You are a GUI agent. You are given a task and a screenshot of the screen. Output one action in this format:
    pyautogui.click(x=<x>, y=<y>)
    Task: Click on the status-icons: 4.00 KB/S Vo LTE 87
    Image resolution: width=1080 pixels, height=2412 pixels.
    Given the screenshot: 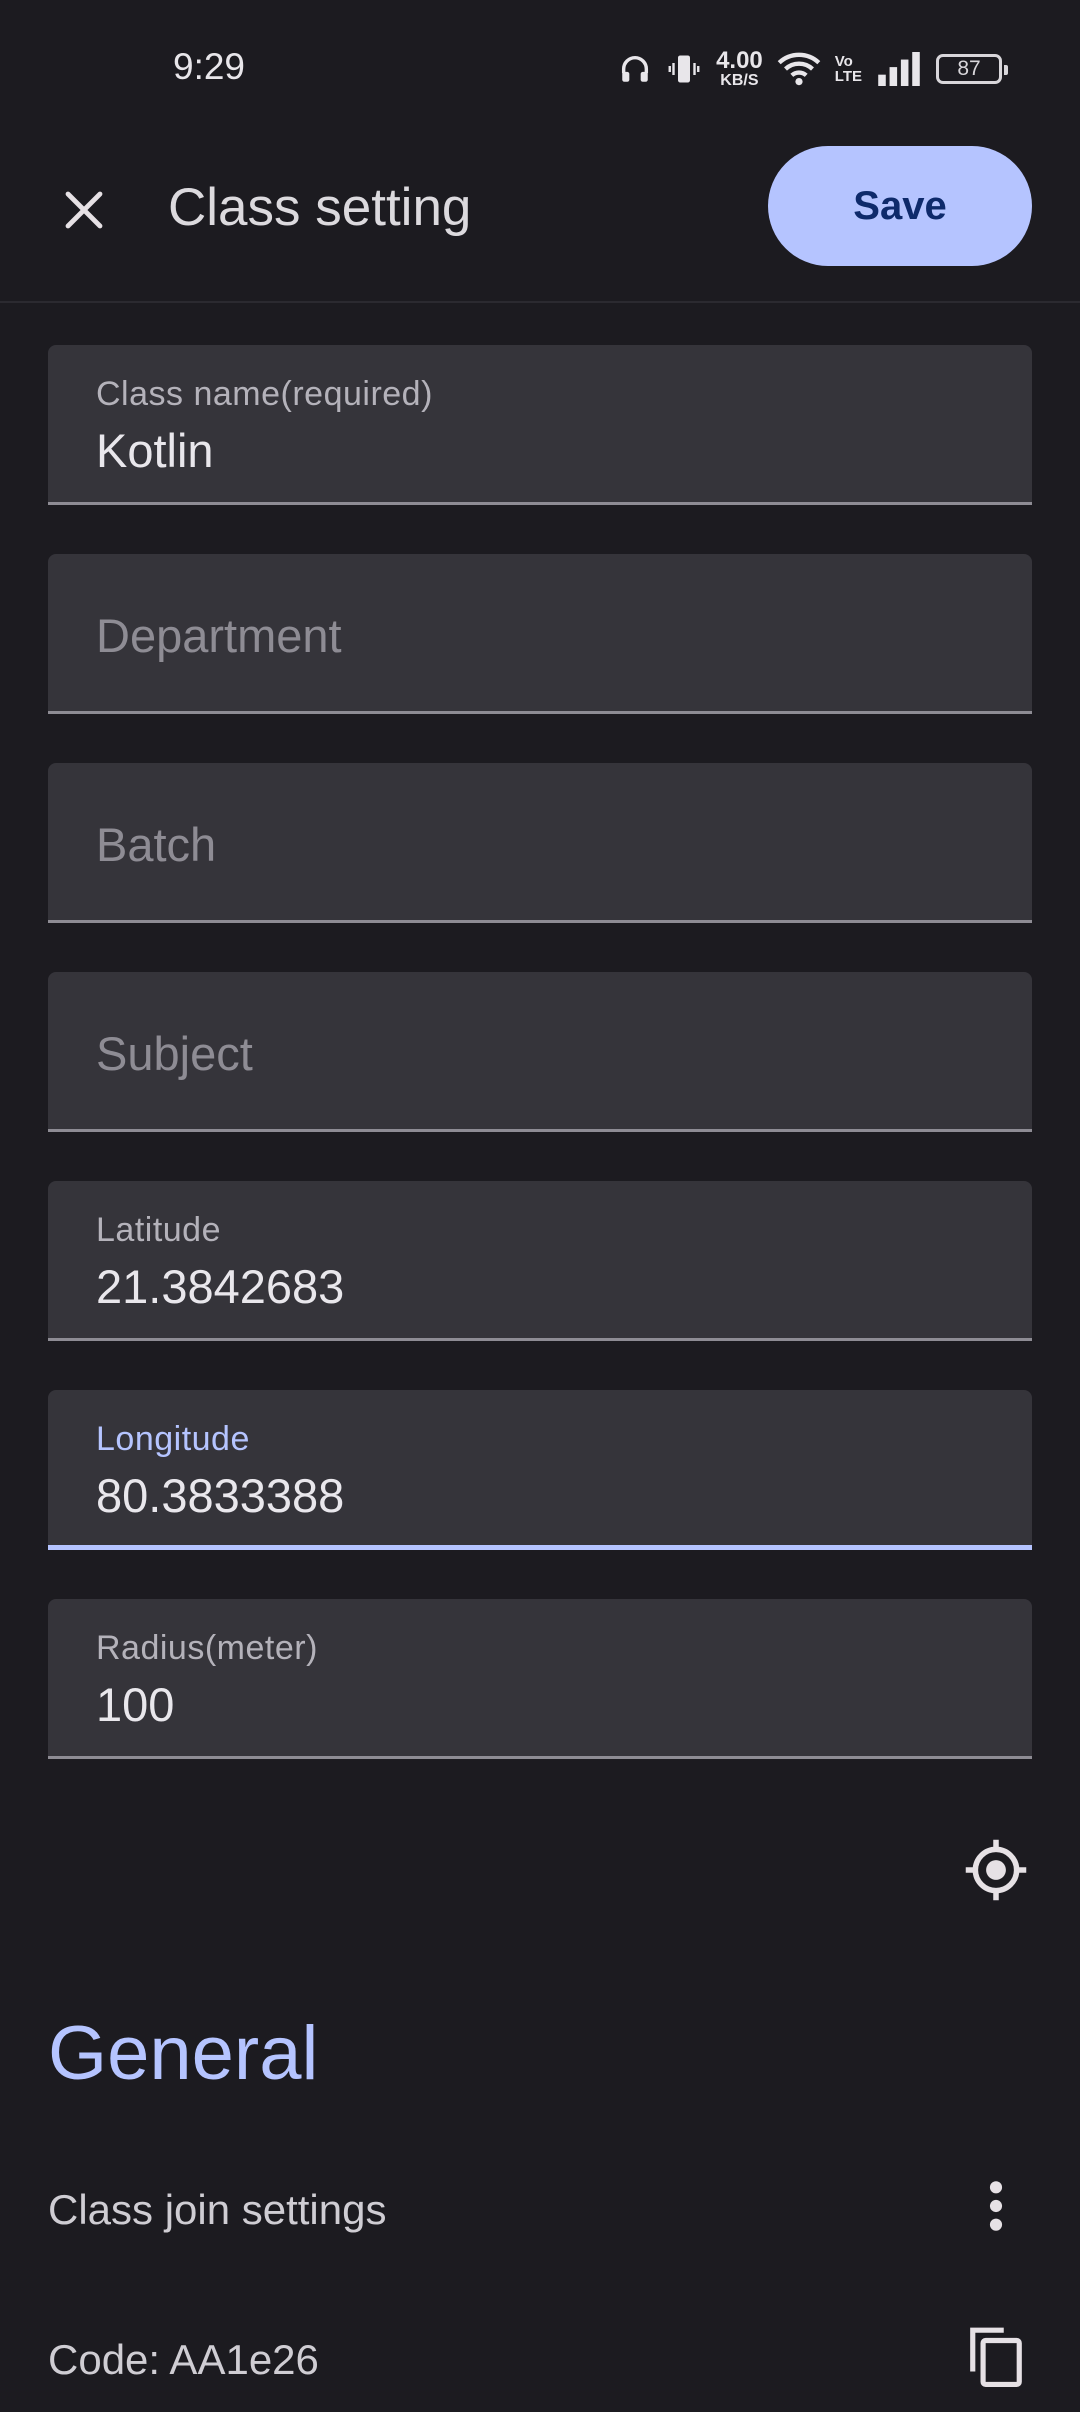 What is the action you would take?
    pyautogui.click(x=813, y=69)
    